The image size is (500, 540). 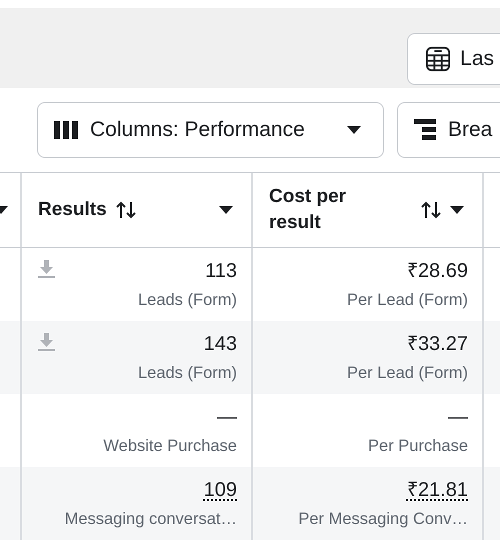 I want to click on cost-type: Per Purchase, so click(x=418, y=446).